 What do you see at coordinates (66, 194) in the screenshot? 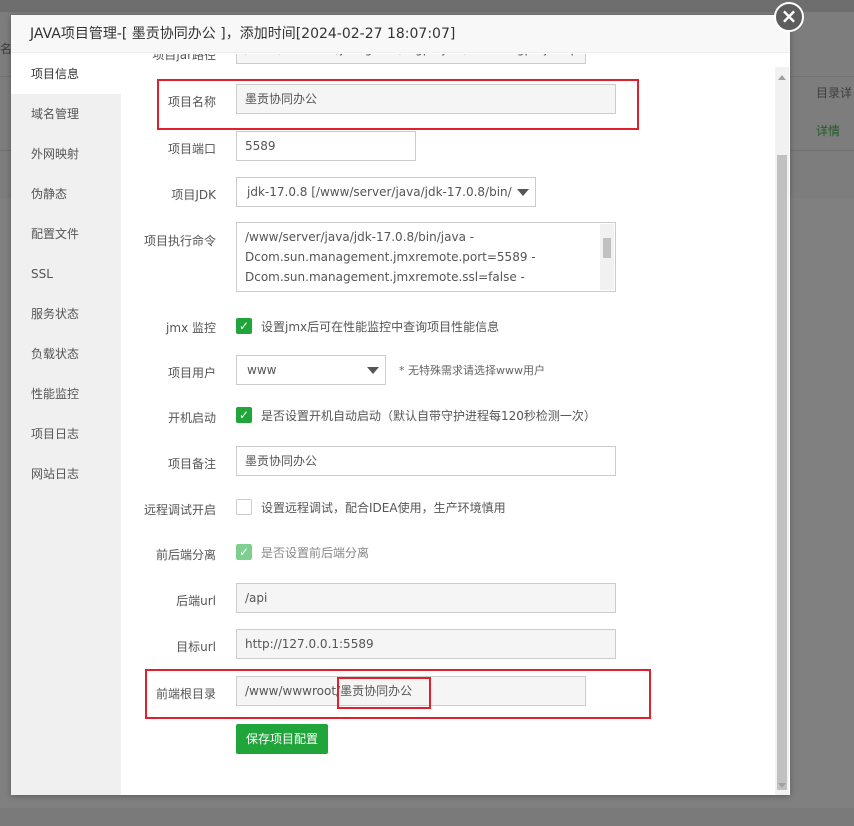
I see `sidebar-item-rewrite: 伪静态` at bounding box center [66, 194].